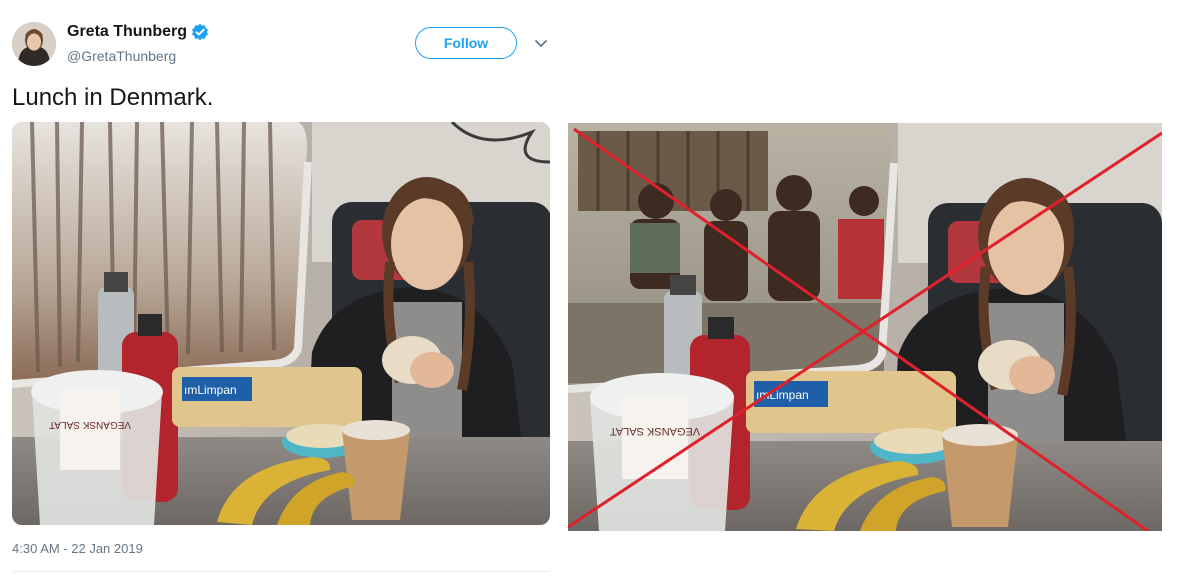 Image resolution: width=1200 pixels, height=583 pixels. What do you see at coordinates (541, 44) in the screenshot?
I see `chevron-down-icon` at bounding box center [541, 44].